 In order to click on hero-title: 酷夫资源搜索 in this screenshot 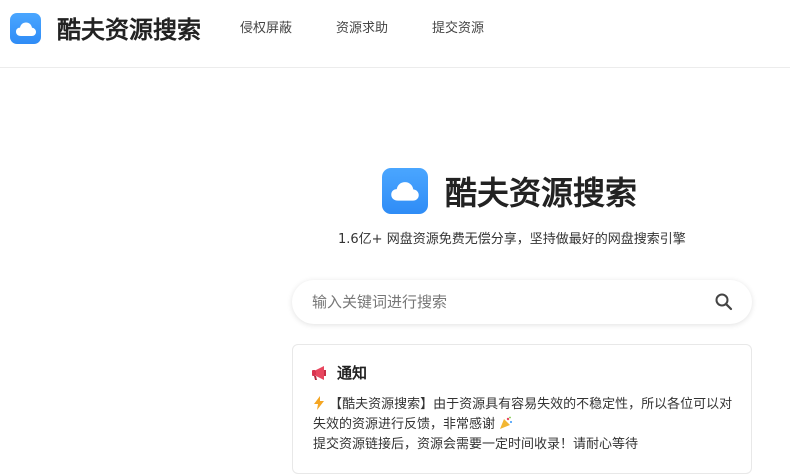, I will do `click(541, 193)`.